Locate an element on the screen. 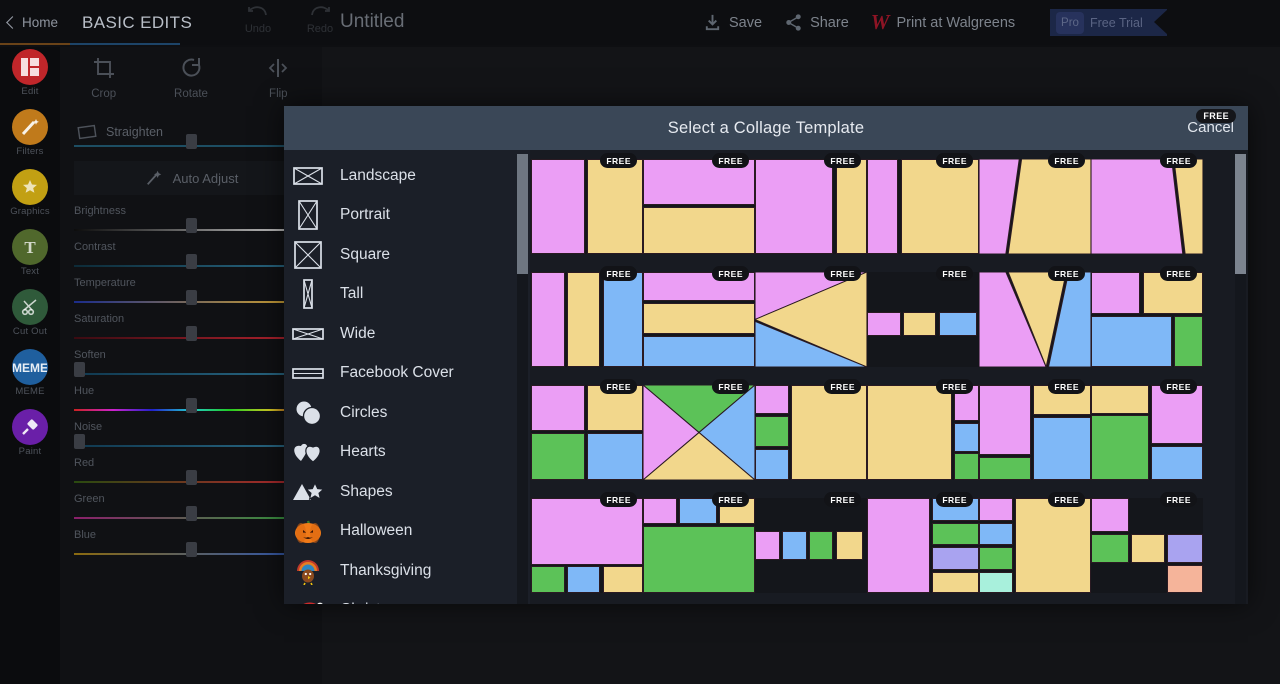  rail-item-meme: MEME MEME is located at coordinates (30, 378).